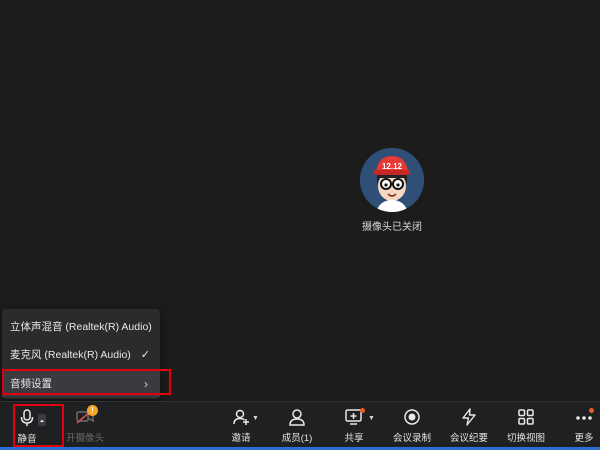 The width and height of the screenshot is (600, 450). What do you see at coordinates (411, 438) in the screenshot?
I see `record-label: 会议录制` at bounding box center [411, 438].